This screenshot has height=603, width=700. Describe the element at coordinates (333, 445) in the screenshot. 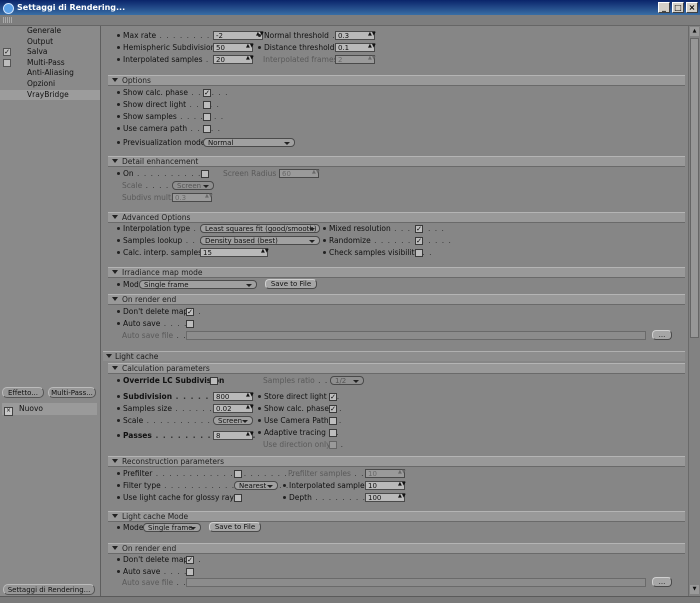

I see `use-direction-checkbox` at that location.